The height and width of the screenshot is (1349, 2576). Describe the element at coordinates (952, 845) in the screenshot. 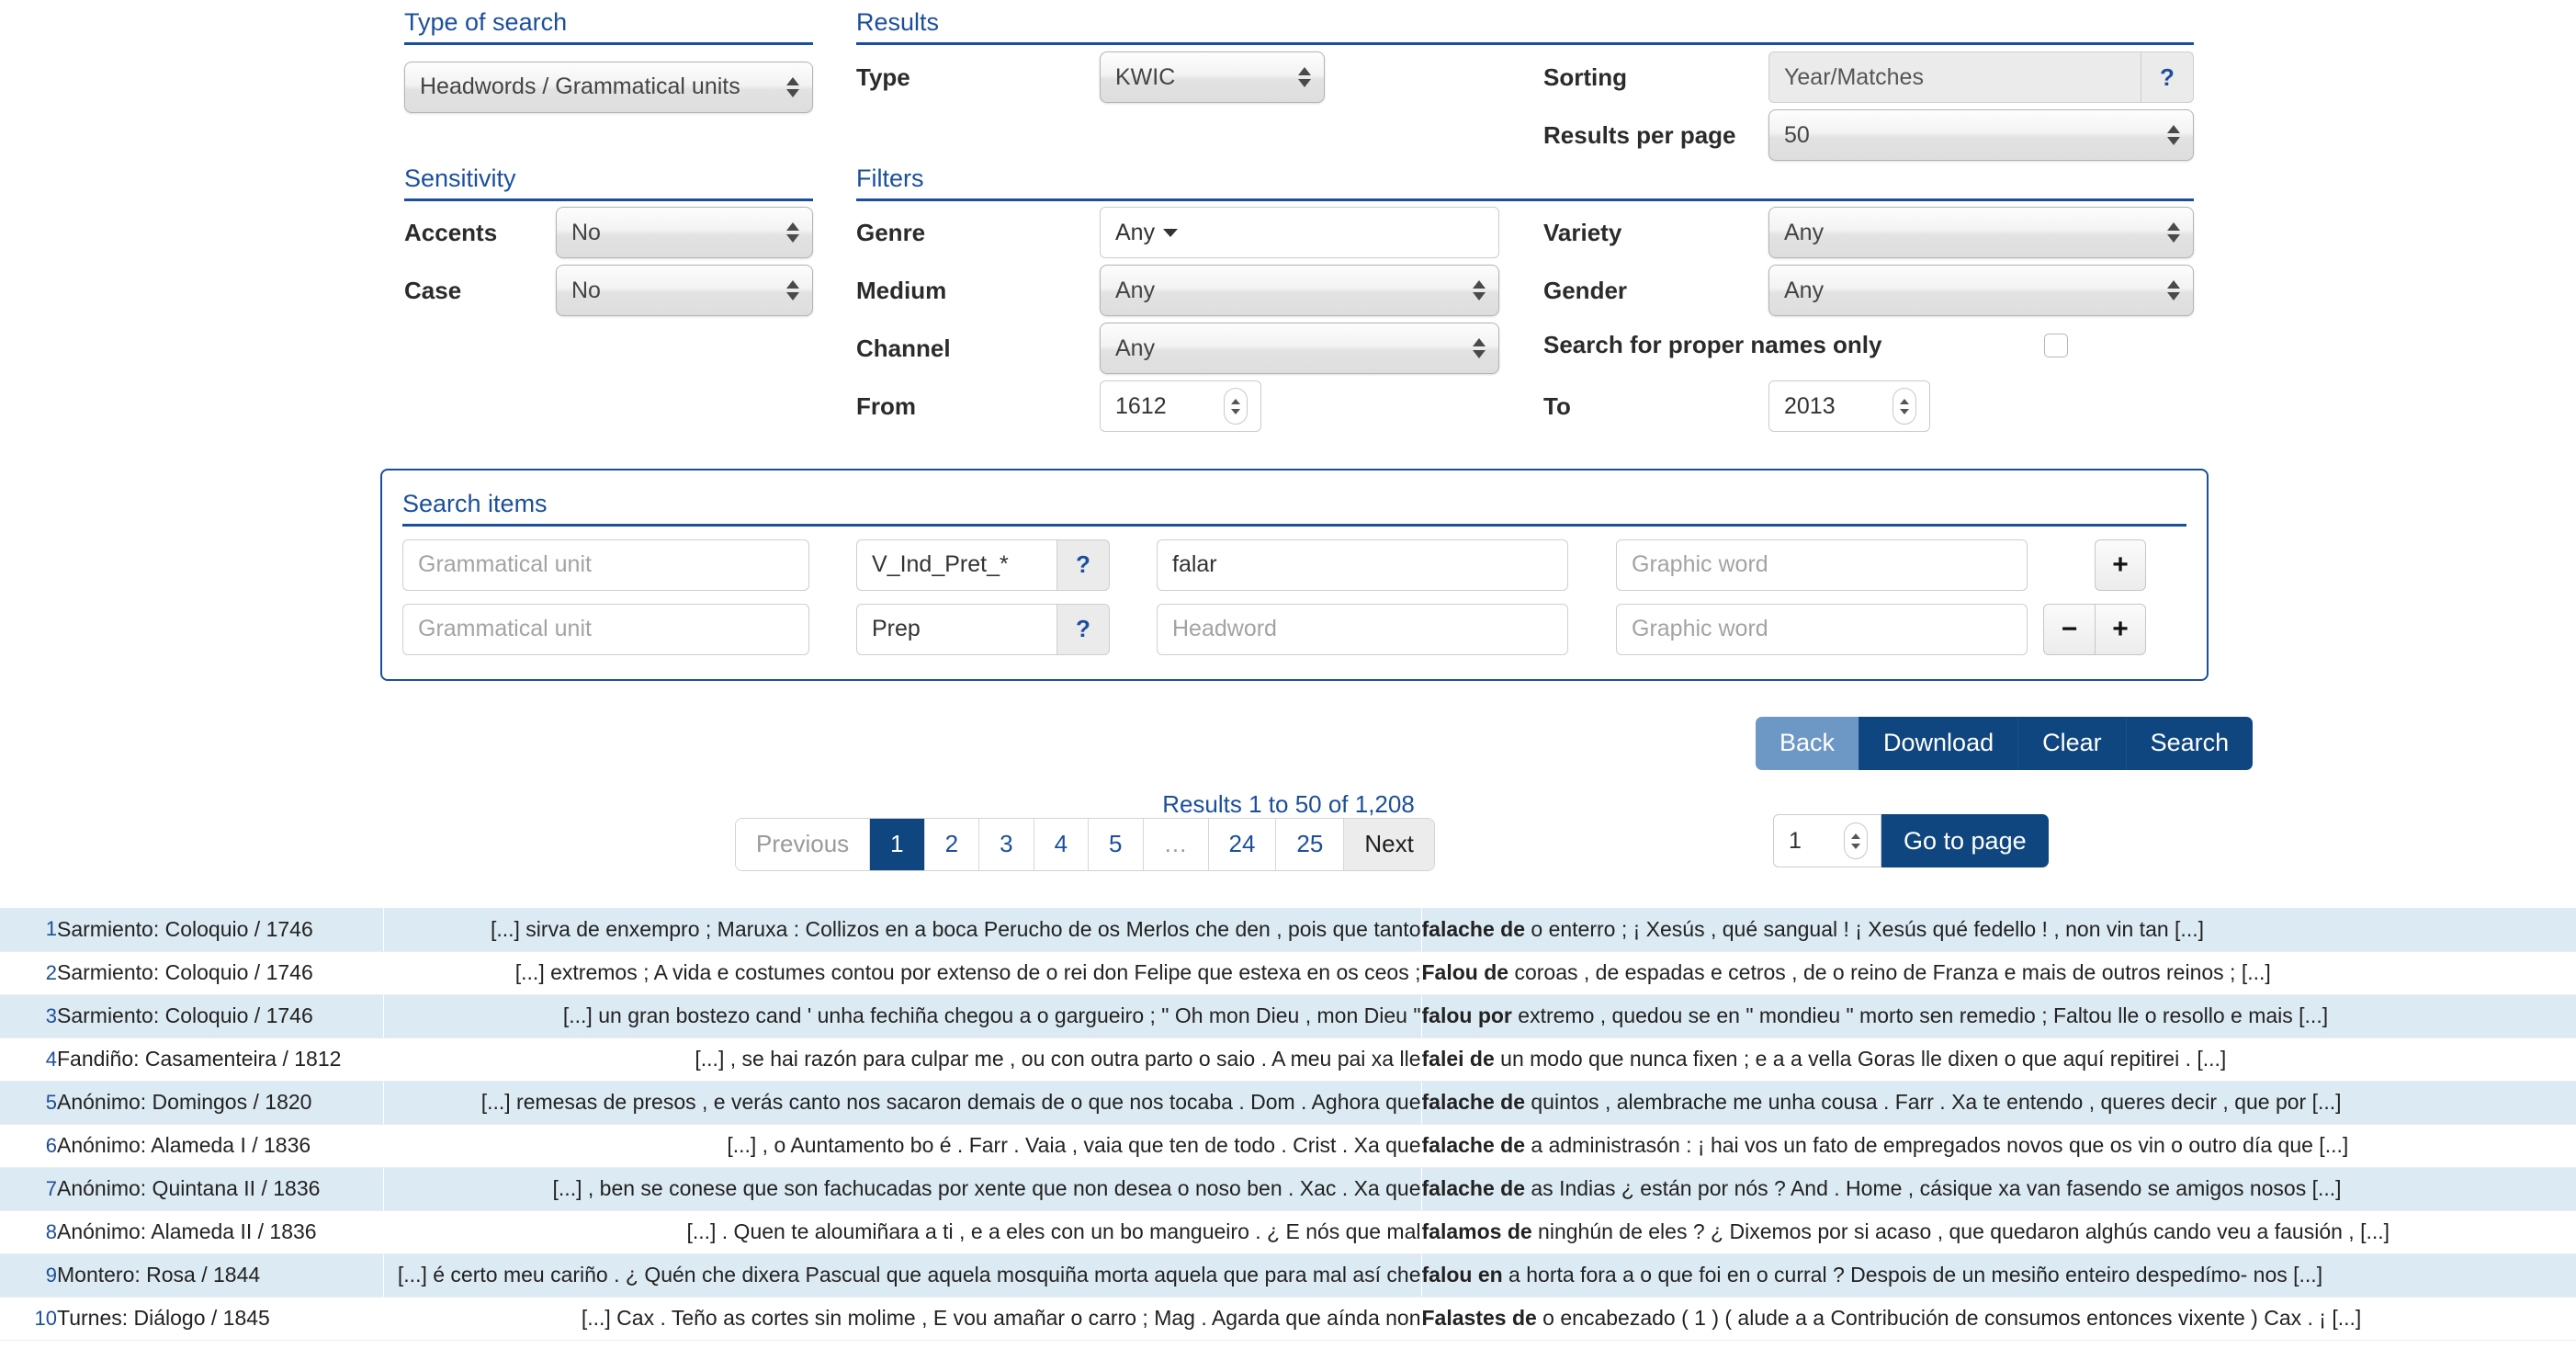

I see `pagination-page-2: 2` at that location.